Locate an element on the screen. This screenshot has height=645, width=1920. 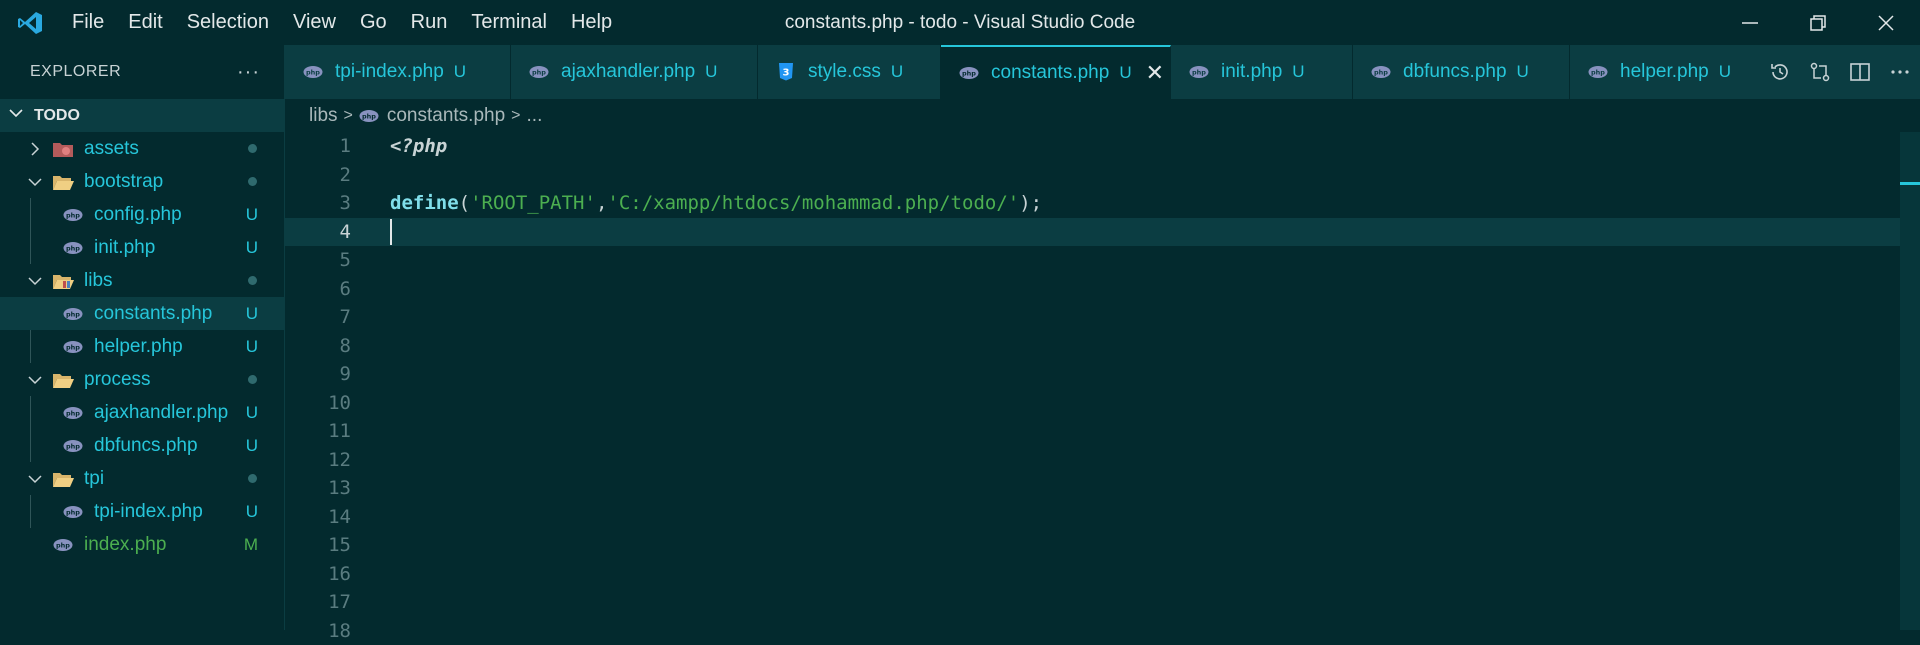
tab-tpi-index-php: php tpi-index.php U is located at coordinates (398, 72).